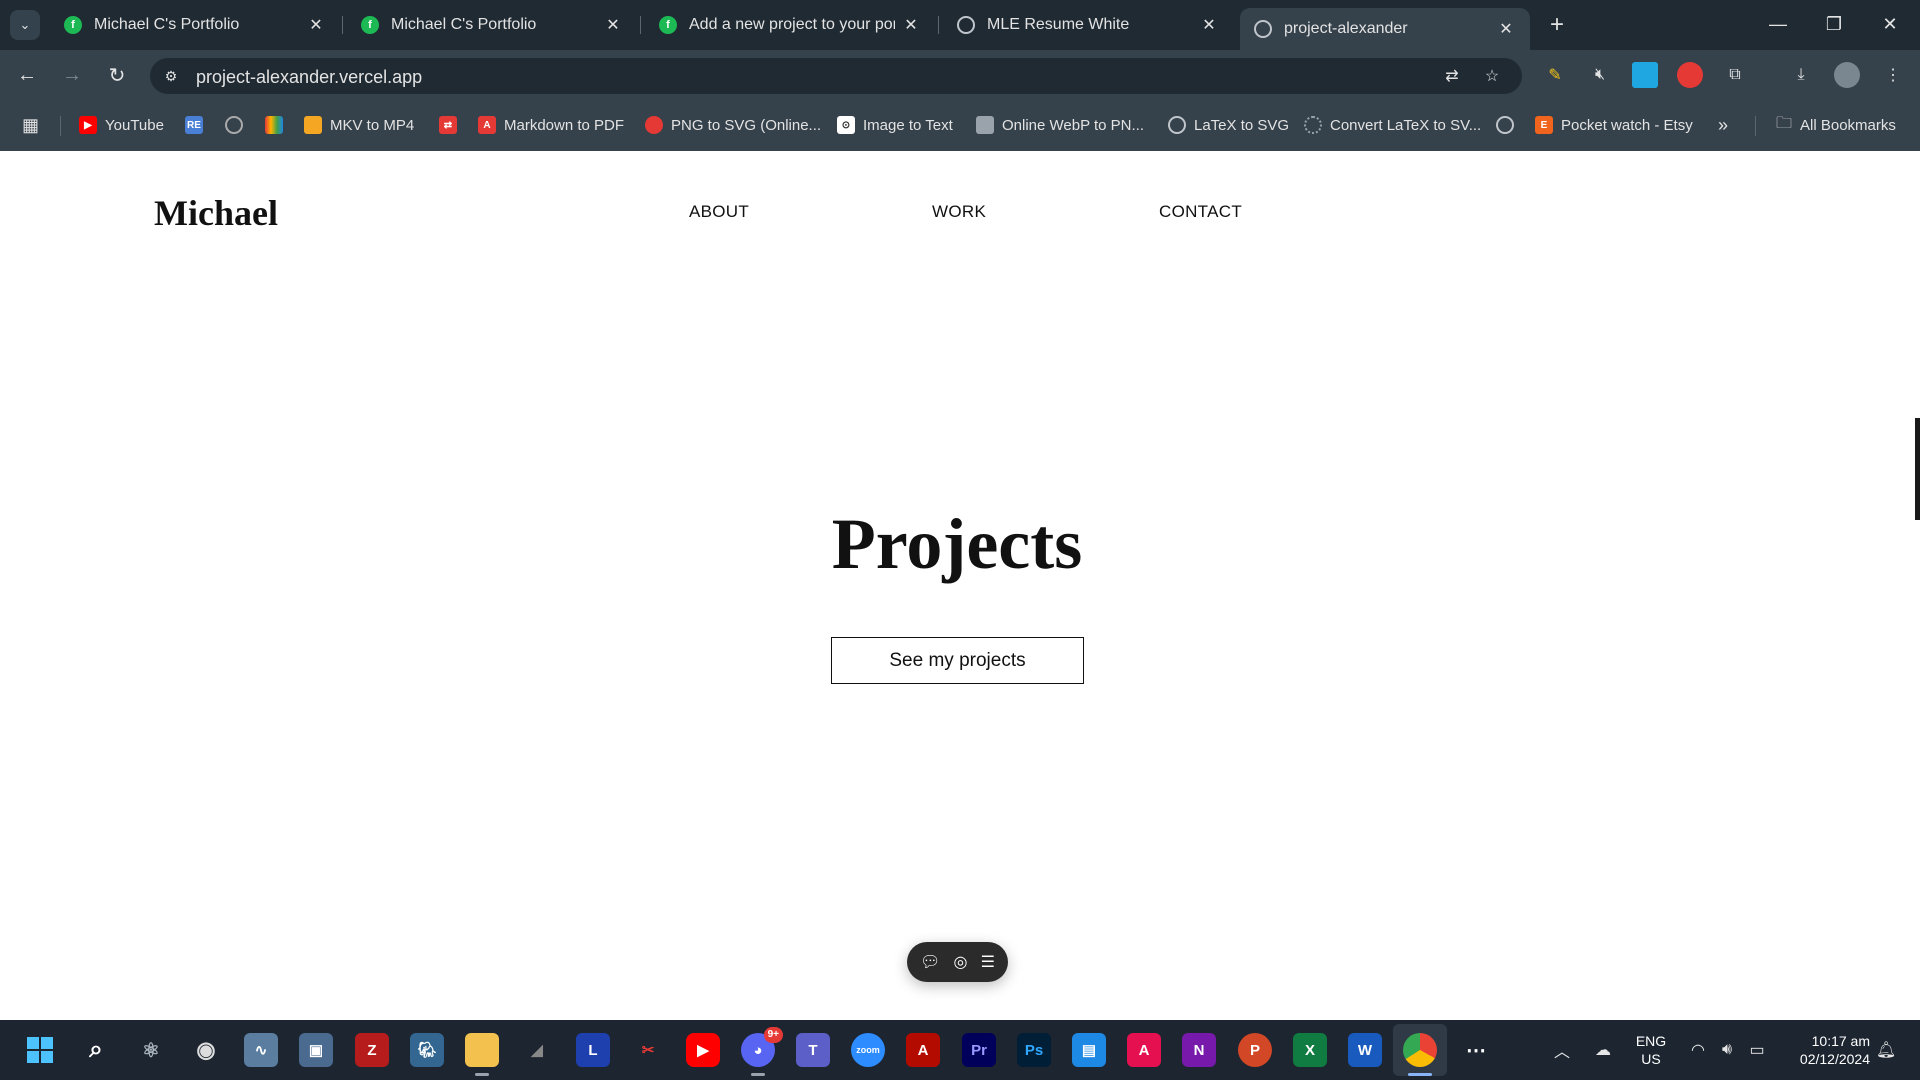 The height and width of the screenshot is (1080, 1920). Describe the element at coordinates (1562, 1050) in the screenshot. I see `show-hidden-icons-chevron-icon: ︿` at that location.